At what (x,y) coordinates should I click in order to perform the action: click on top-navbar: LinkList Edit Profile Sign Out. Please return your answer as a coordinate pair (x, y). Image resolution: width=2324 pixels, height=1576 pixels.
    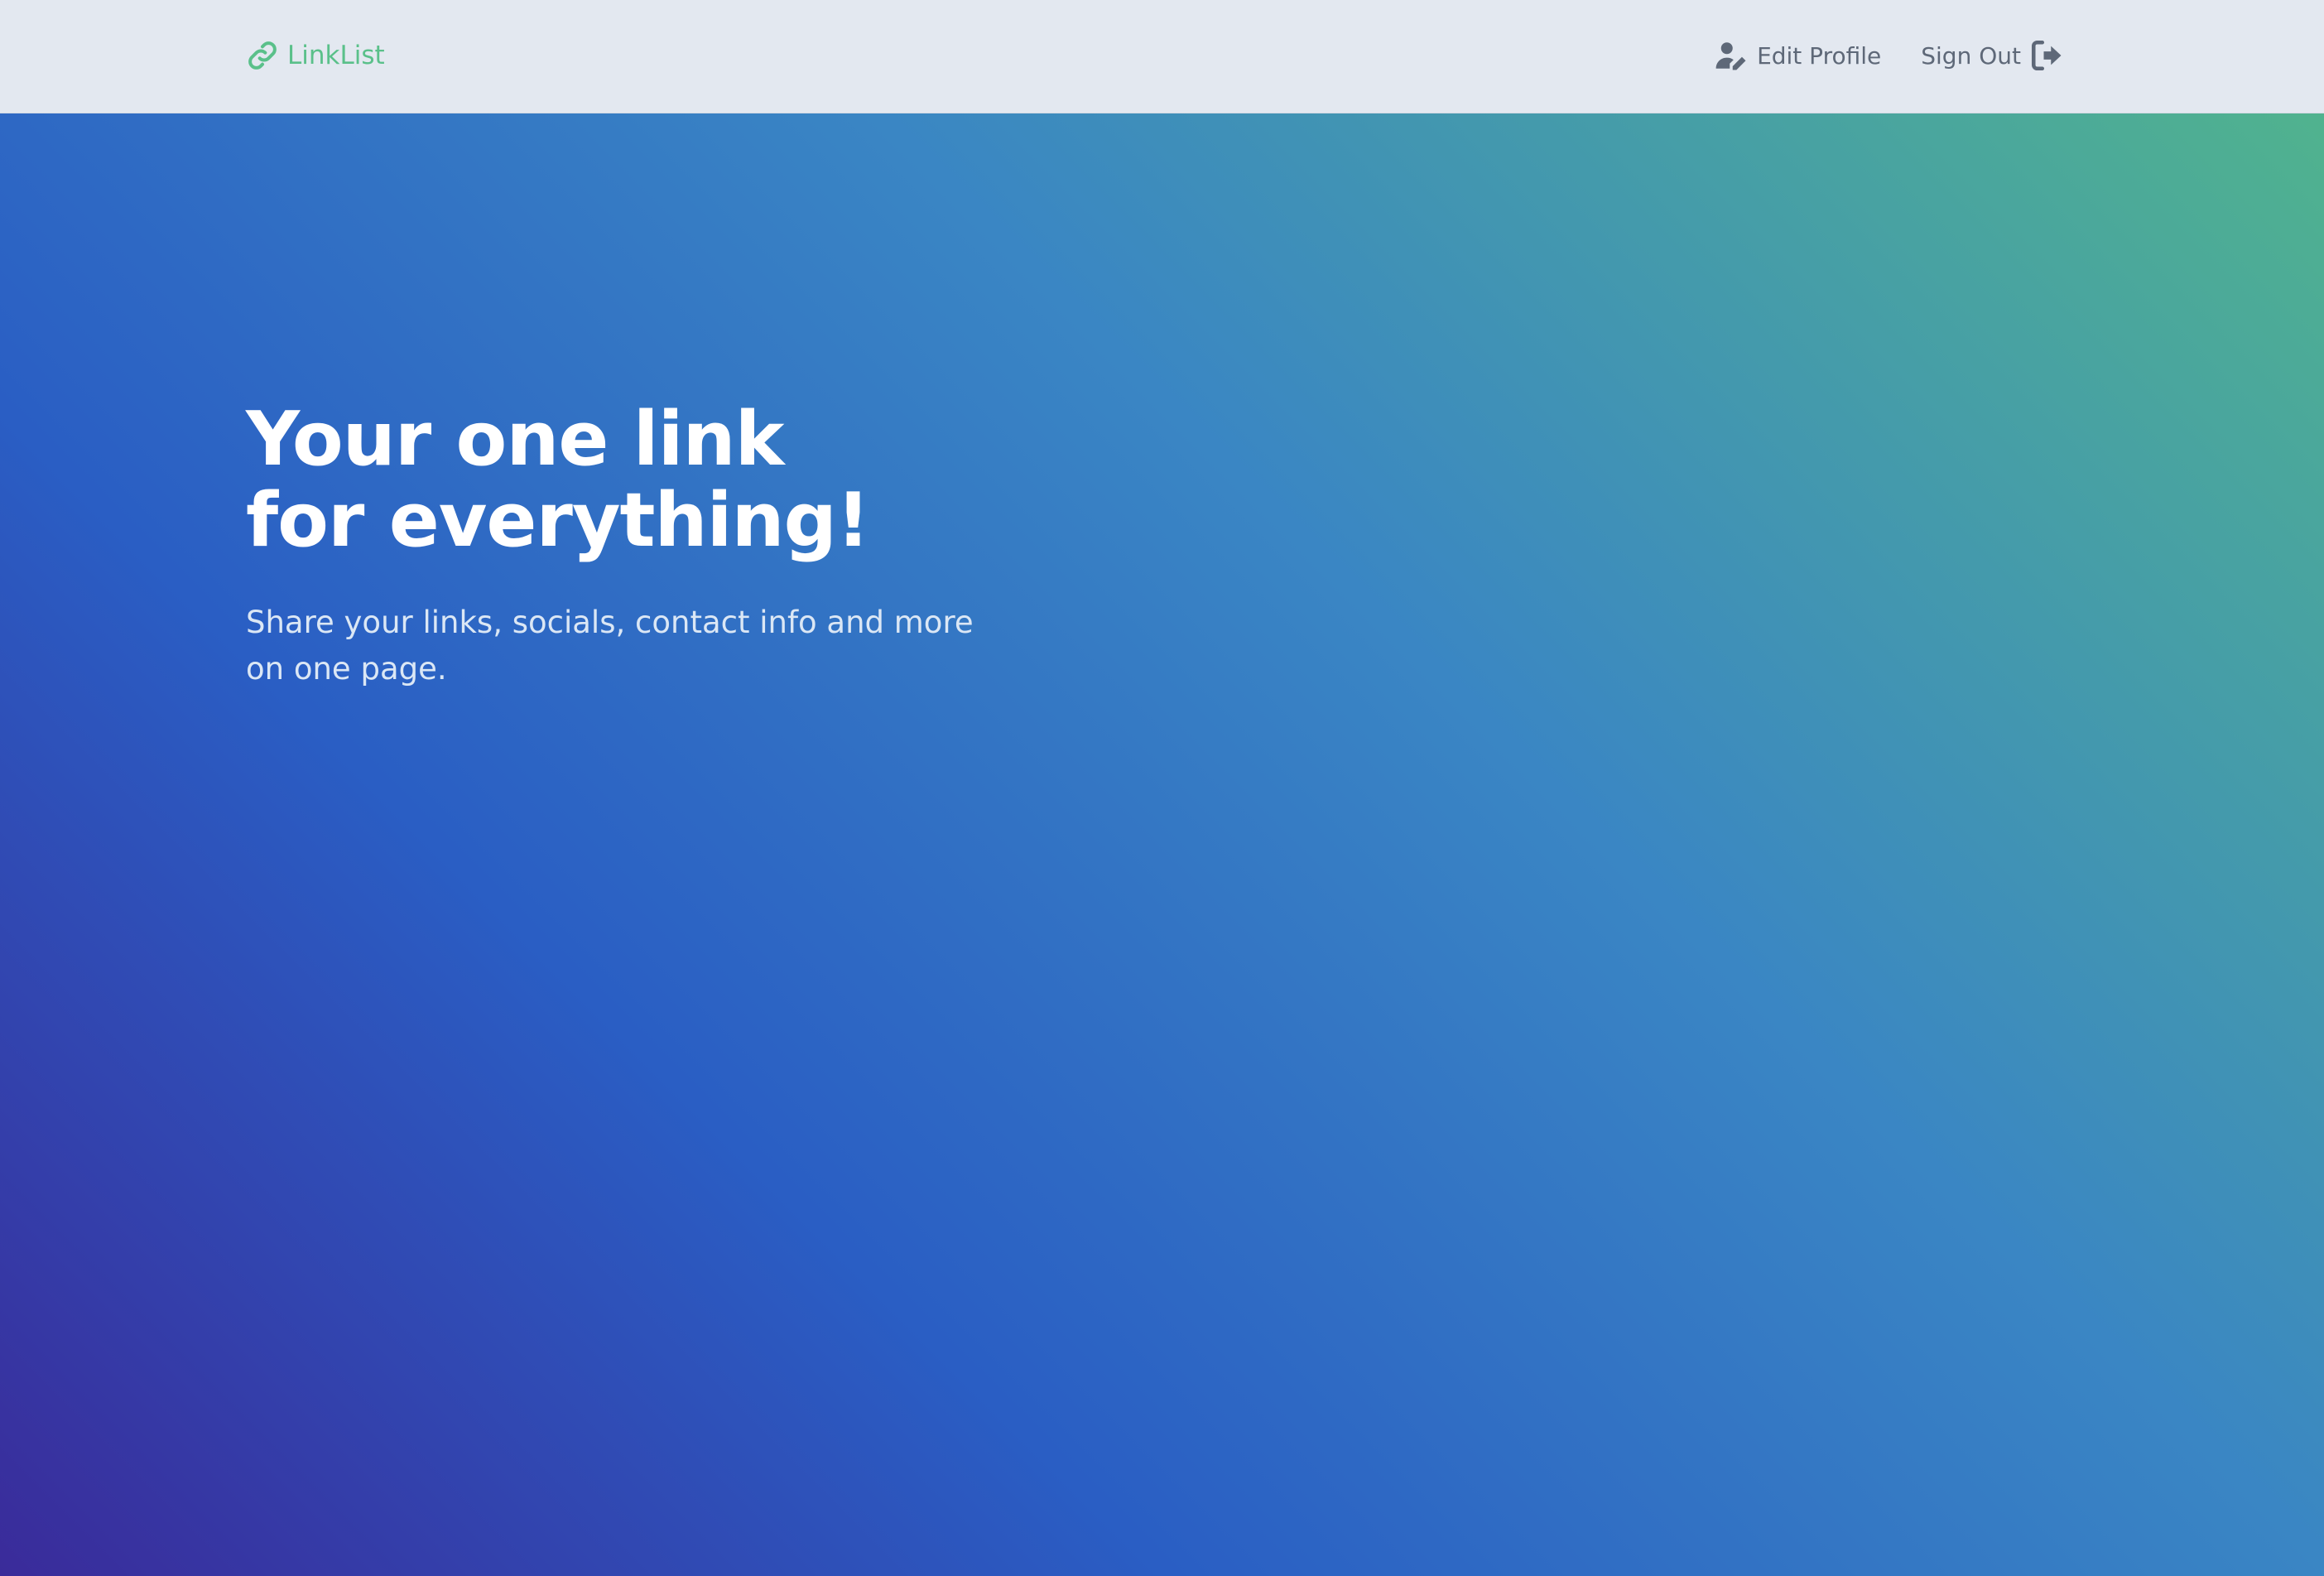
    Looking at the image, I should click on (1162, 56).